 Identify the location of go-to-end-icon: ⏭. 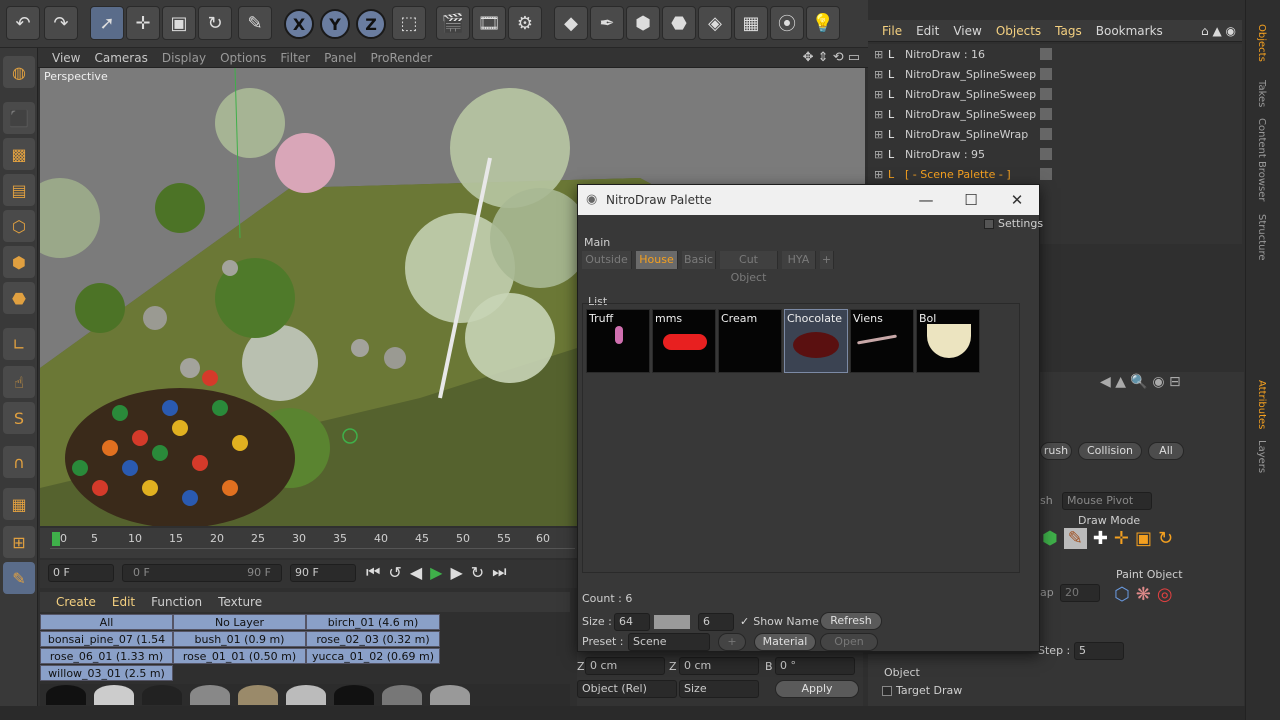
(499, 572).